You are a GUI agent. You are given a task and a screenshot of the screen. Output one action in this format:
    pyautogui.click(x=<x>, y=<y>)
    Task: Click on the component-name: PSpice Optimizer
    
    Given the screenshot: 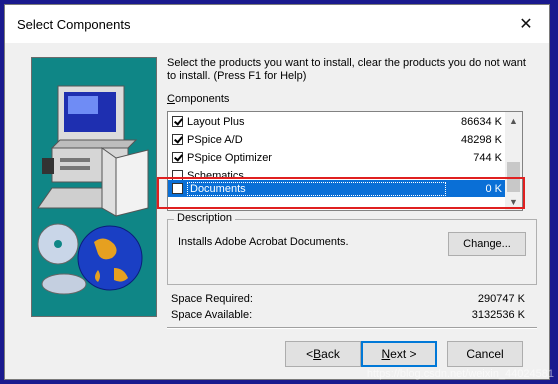 What is the action you would take?
    pyautogui.click(x=229, y=157)
    